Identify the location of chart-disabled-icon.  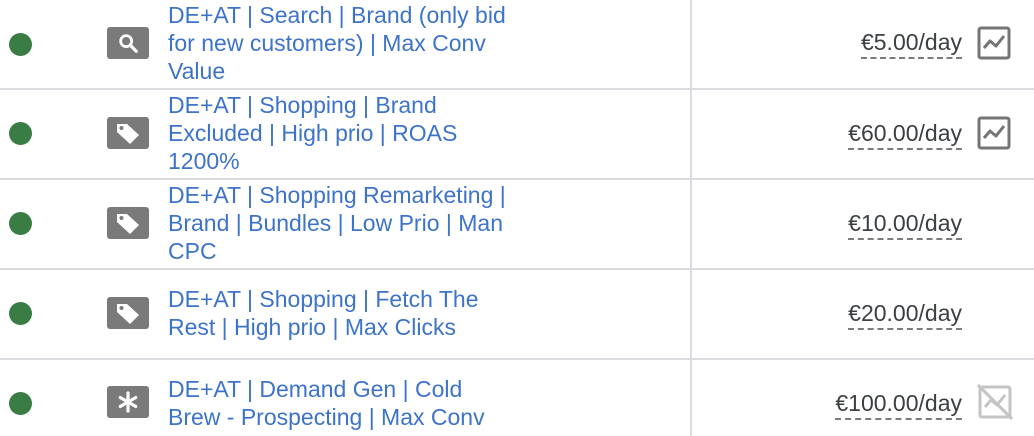
(995, 402).